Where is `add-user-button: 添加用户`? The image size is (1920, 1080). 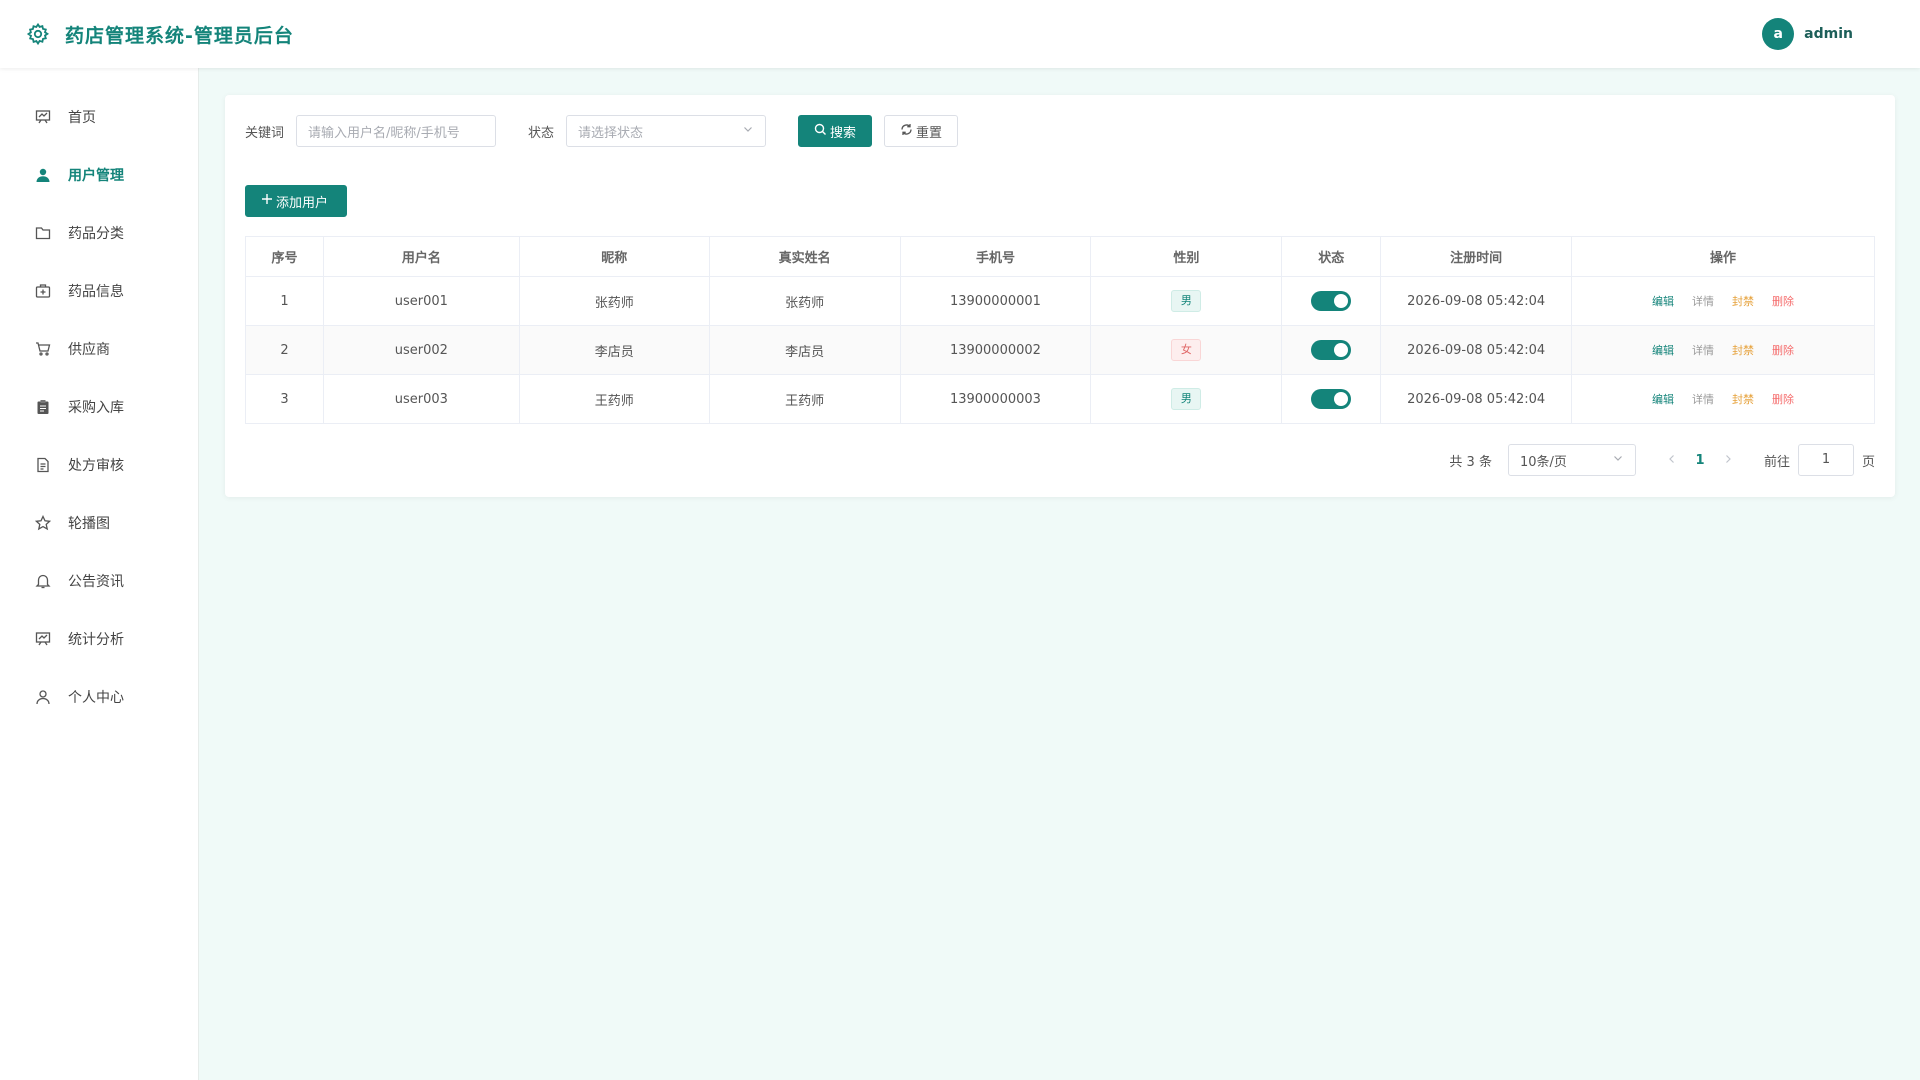 add-user-button: 添加用户 is located at coordinates (296, 201).